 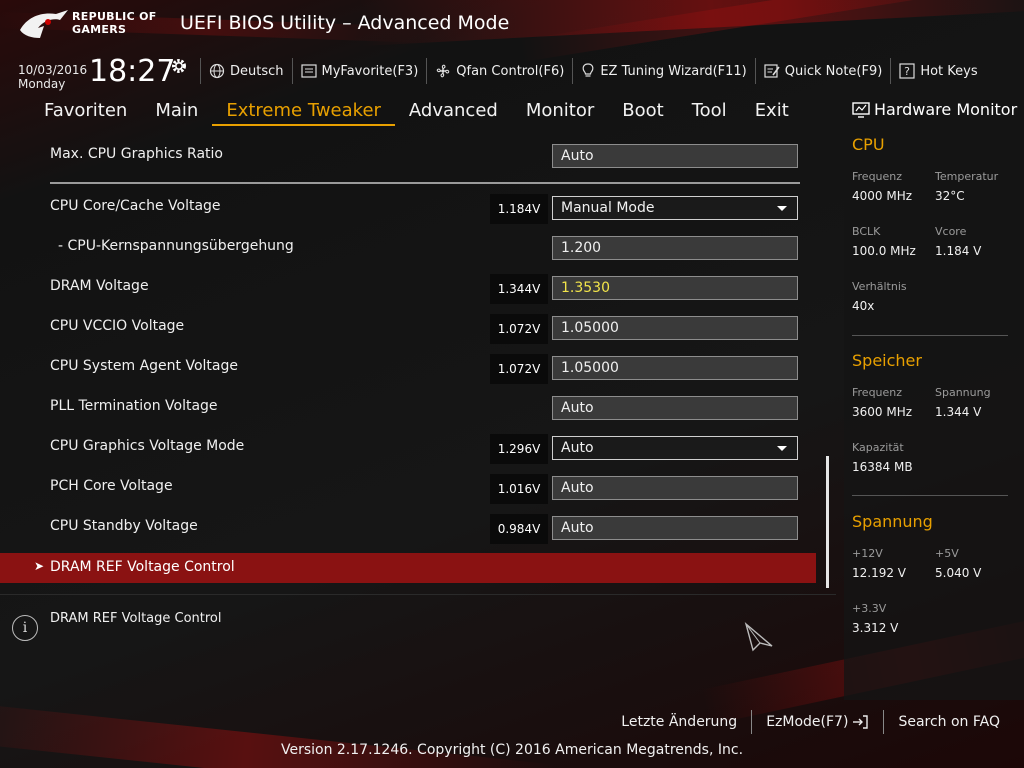 I want to click on voltage-readout: 1.296V, so click(x=519, y=449).